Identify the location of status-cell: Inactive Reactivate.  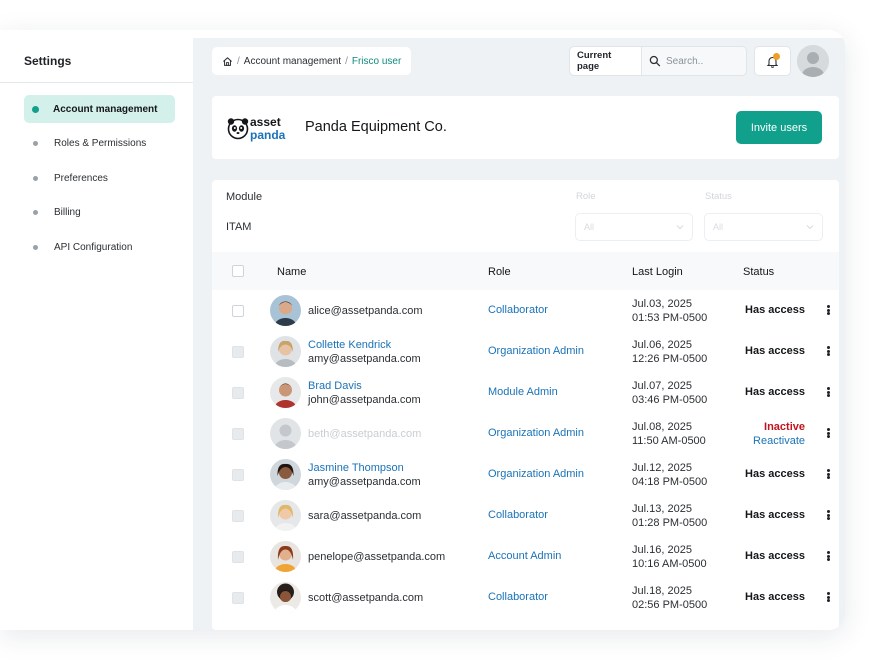
(779, 434).